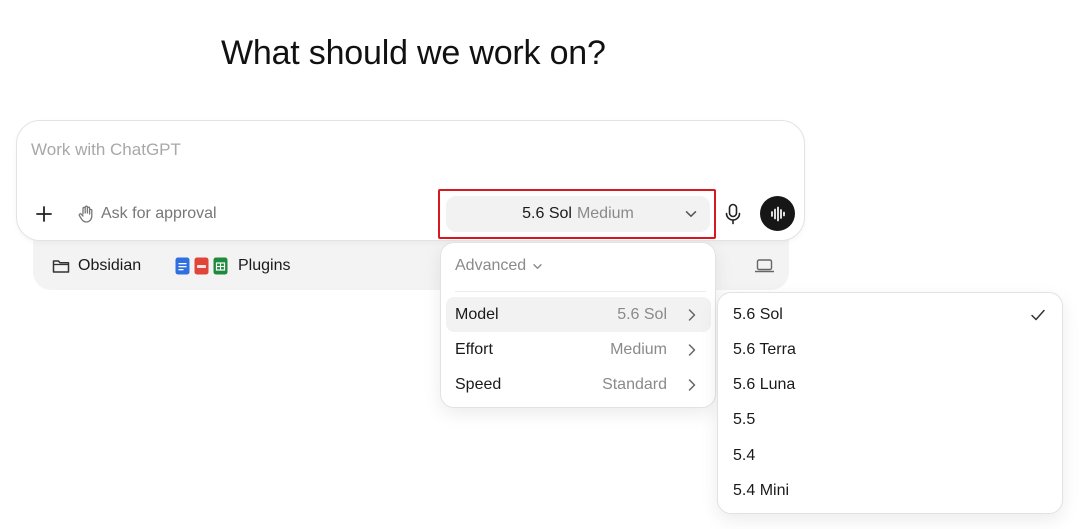 The height and width of the screenshot is (529, 1080). Describe the element at coordinates (758, 315) in the screenshot. I see `model-option: 5.6 Sol` at that location.